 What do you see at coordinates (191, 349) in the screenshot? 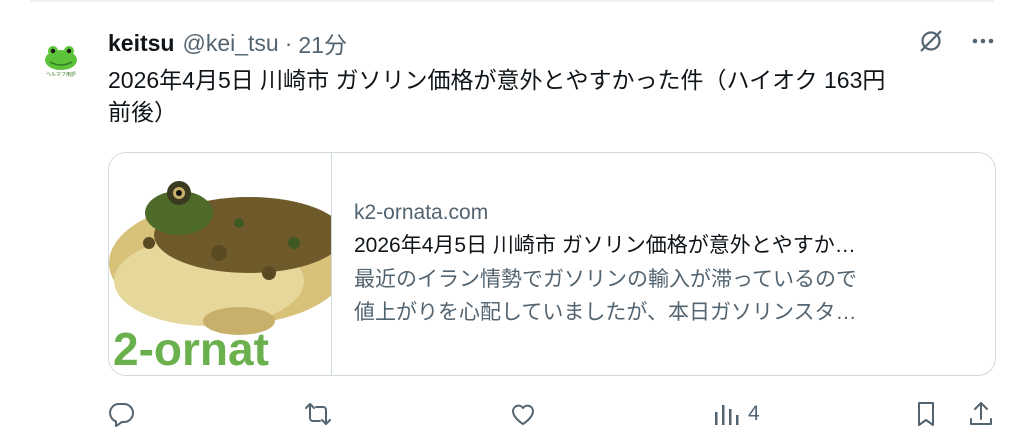
I see `thumbnail-text: 2-ornat` at bounding box center [191, 349].